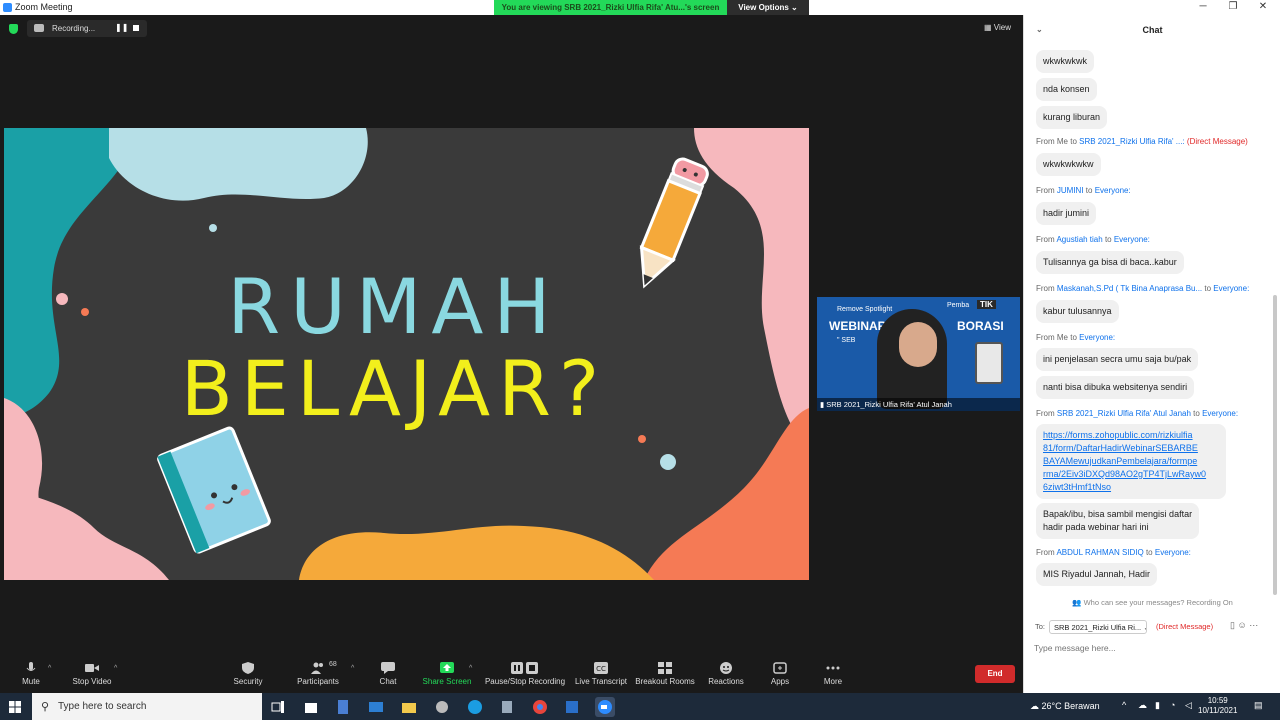 The width and height of the screenshot is (1280, 720). What do you see at coordinates (92, 674) in the screenshot?
I see `stop-video-button: Stop Video` at bounding box center [92, 674].